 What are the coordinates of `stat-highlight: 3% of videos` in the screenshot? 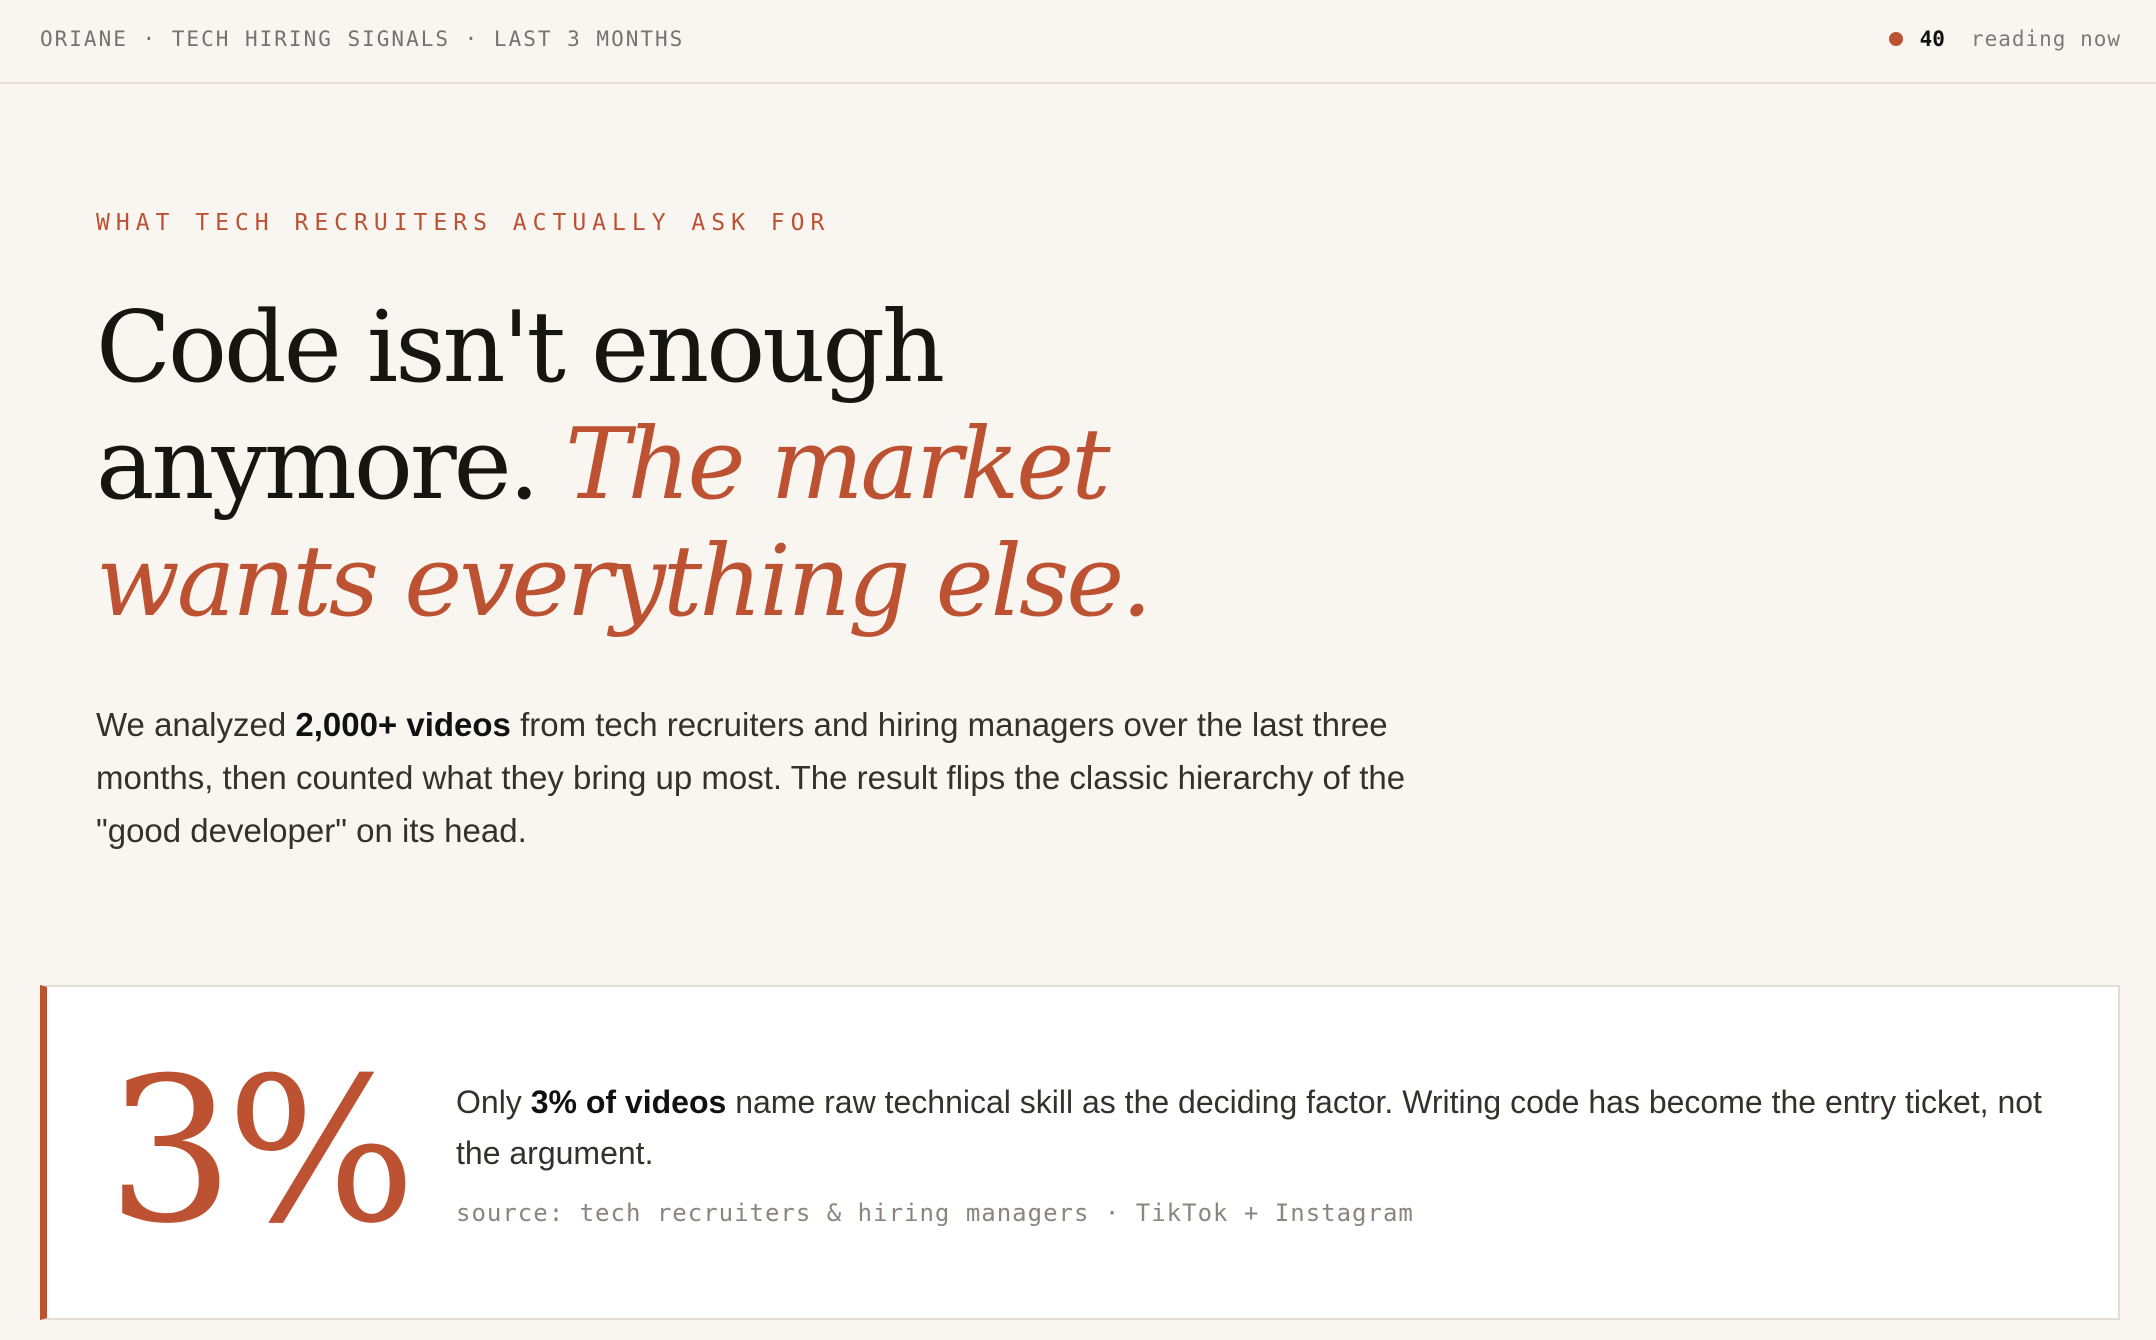 It's located at (628, 1102).